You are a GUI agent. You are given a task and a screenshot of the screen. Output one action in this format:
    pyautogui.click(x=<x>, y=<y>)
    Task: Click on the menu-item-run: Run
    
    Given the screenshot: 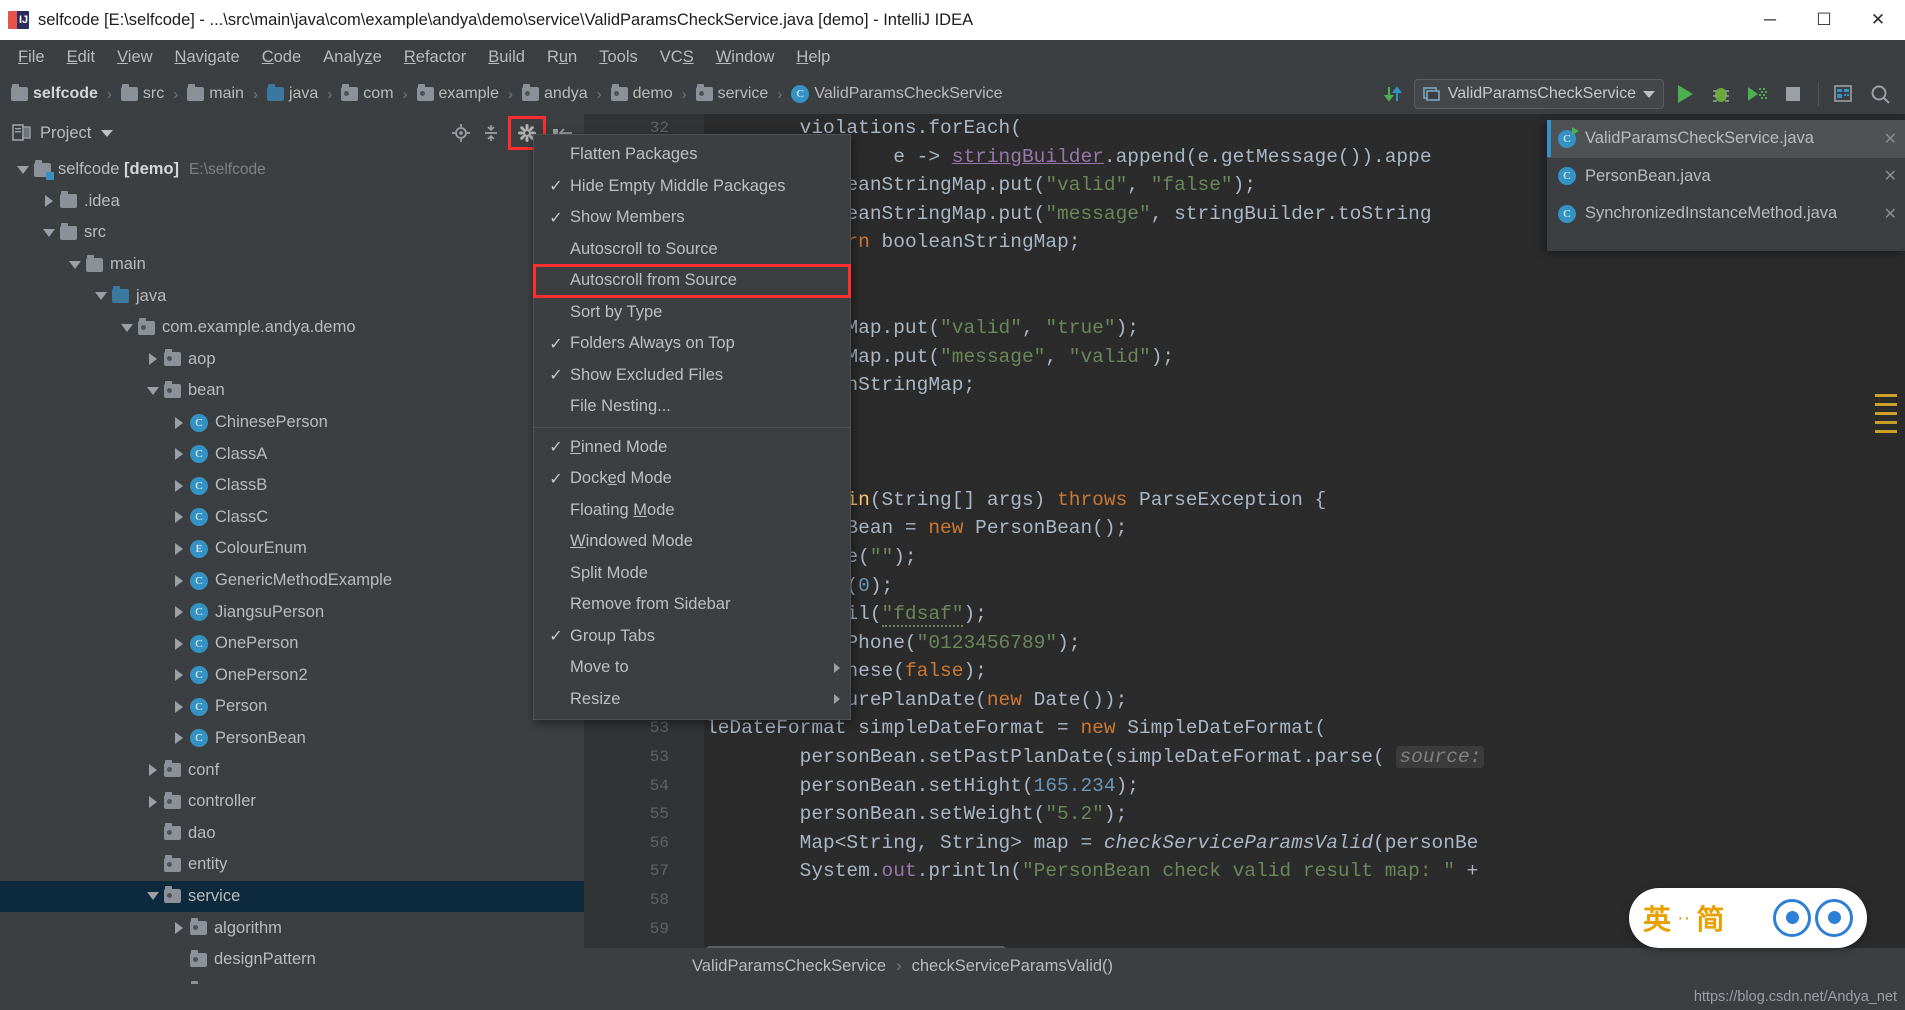 What is the action you would take?
    pyautogui.click(x=562, y=57)
    